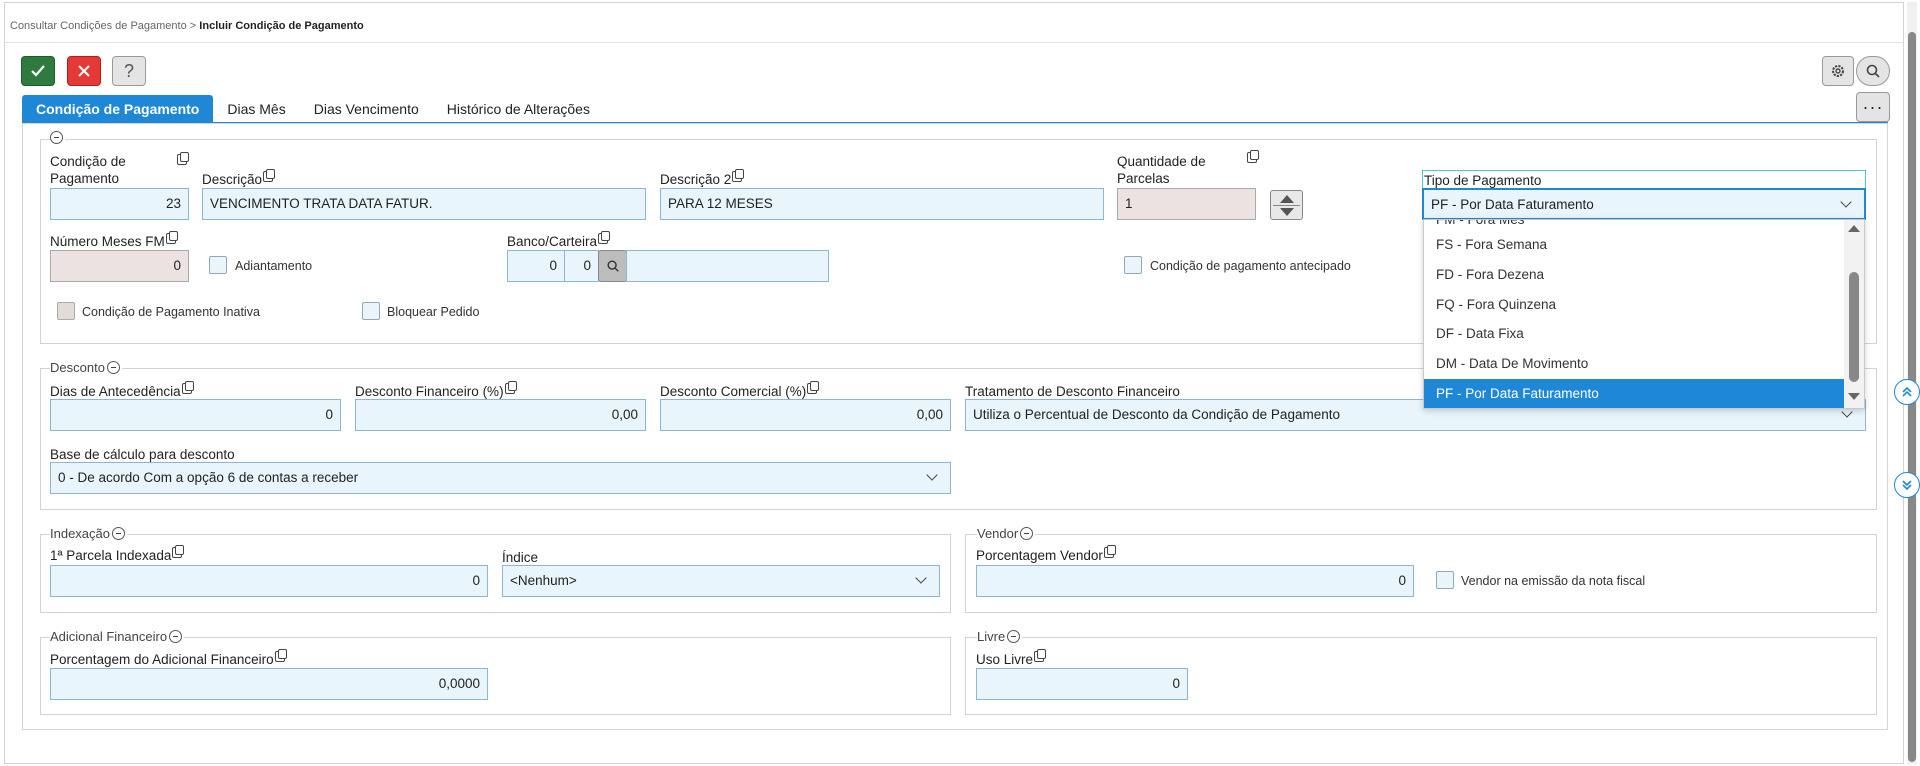  What do you see at coordinates (269, 581) in the screenshot?
I see `parcela-indexada-field: 0` at bounding box center [269, 581].